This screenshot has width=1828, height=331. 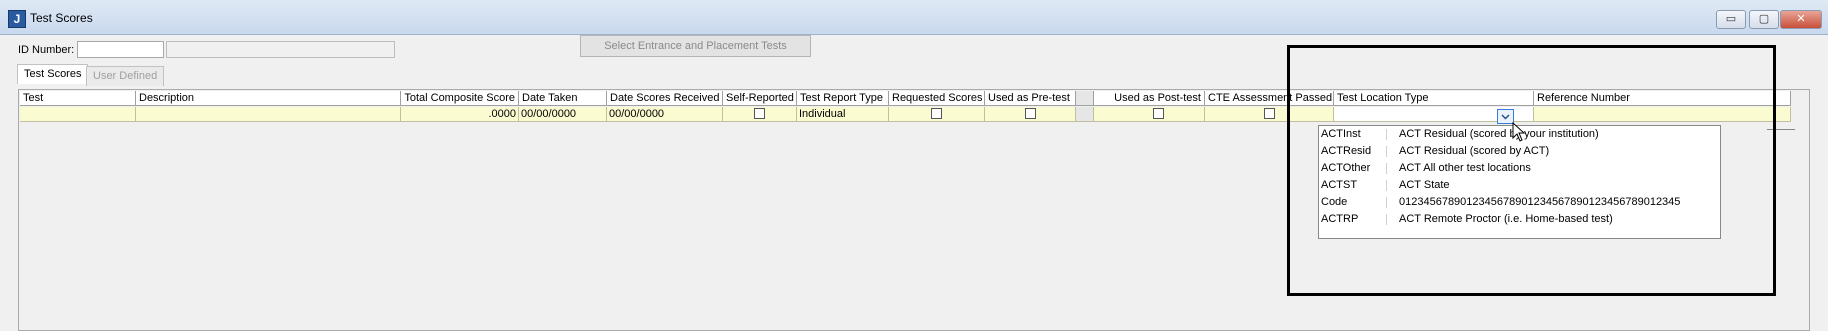 What do you see at coordinates (843, 114) in the screenshot?
I see `cell-test-report-type: Individual` at bounding box center [843, 114].